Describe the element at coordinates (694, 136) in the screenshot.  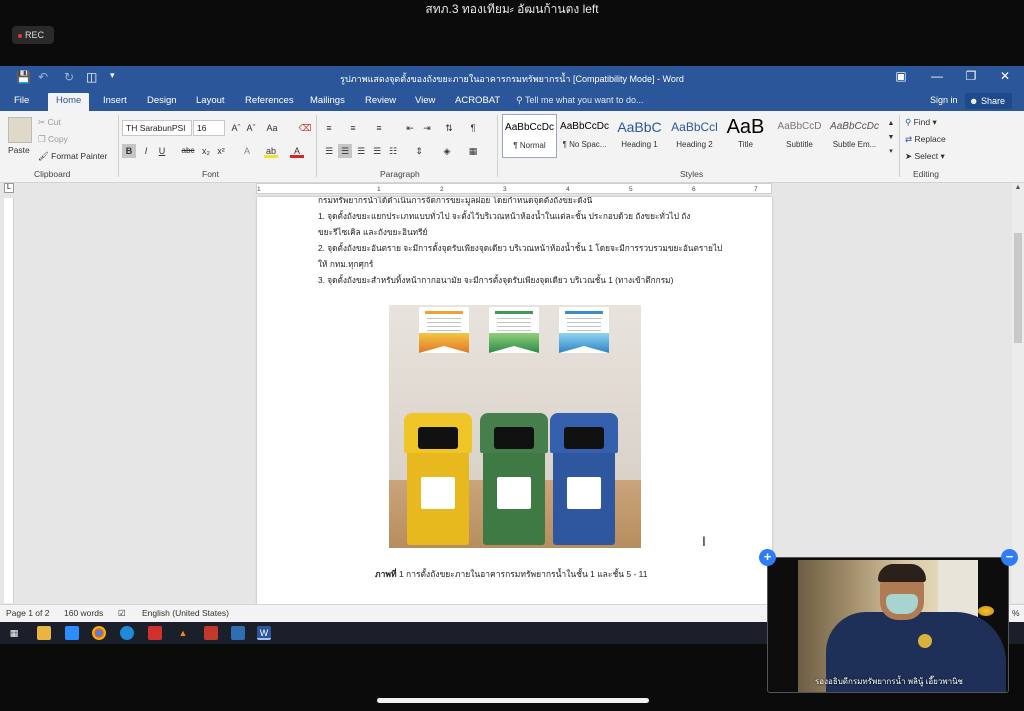
I see `style-heading-2: AaBbCcl Heading 2` at that location.